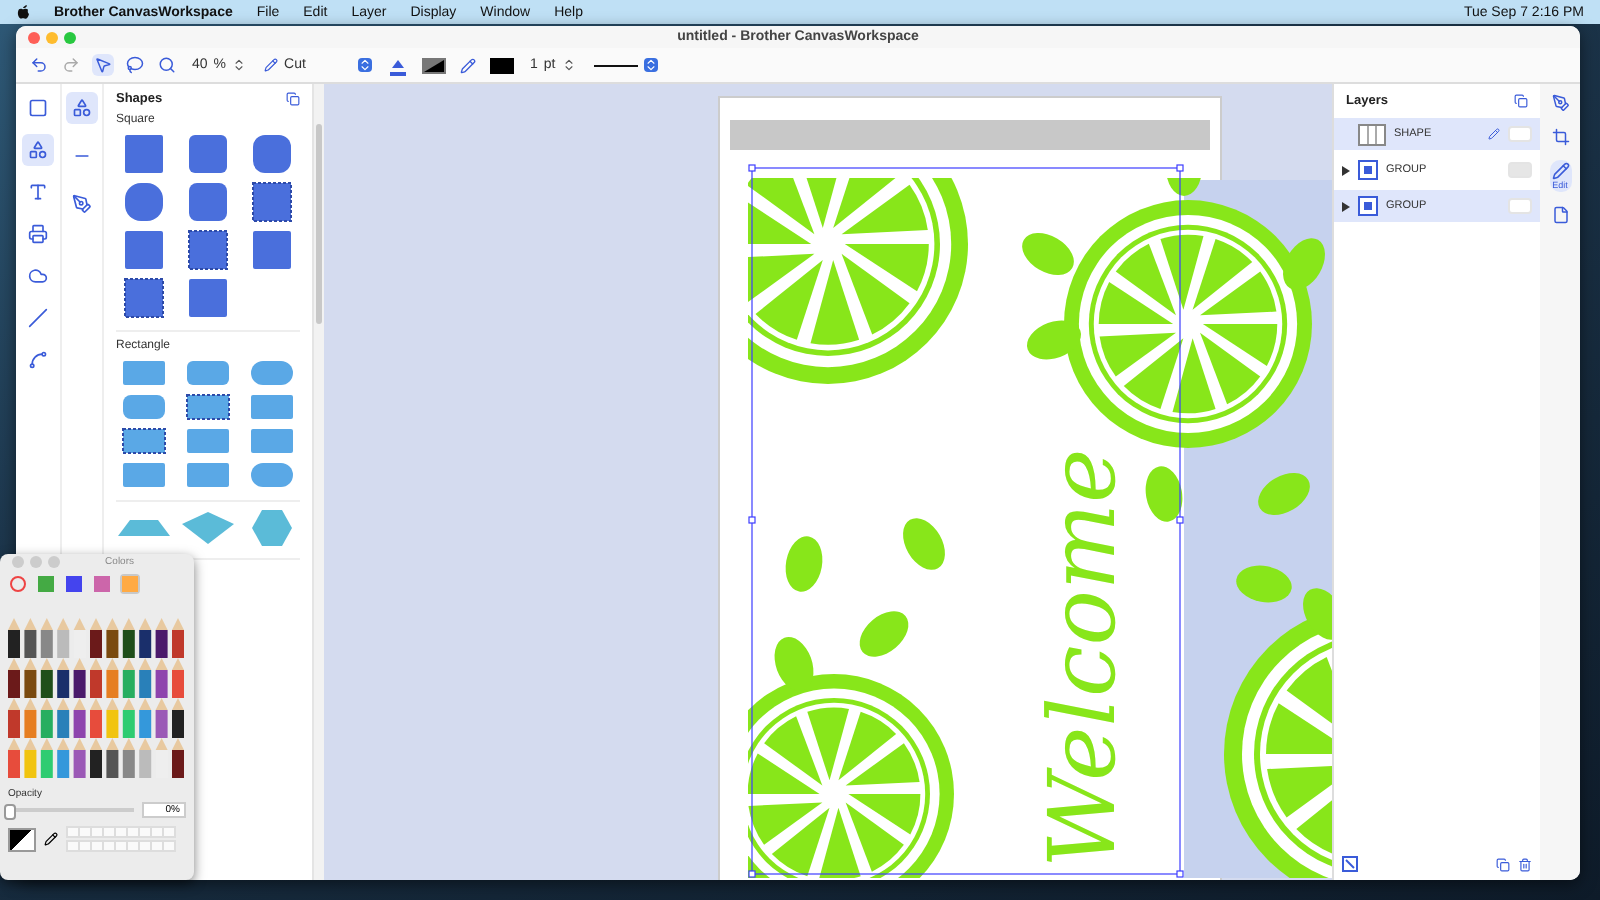  What do you see at coordinates (208, 528) in the screenshot?
I see `diamond-shape-icon` at bounding box center [208, 528].